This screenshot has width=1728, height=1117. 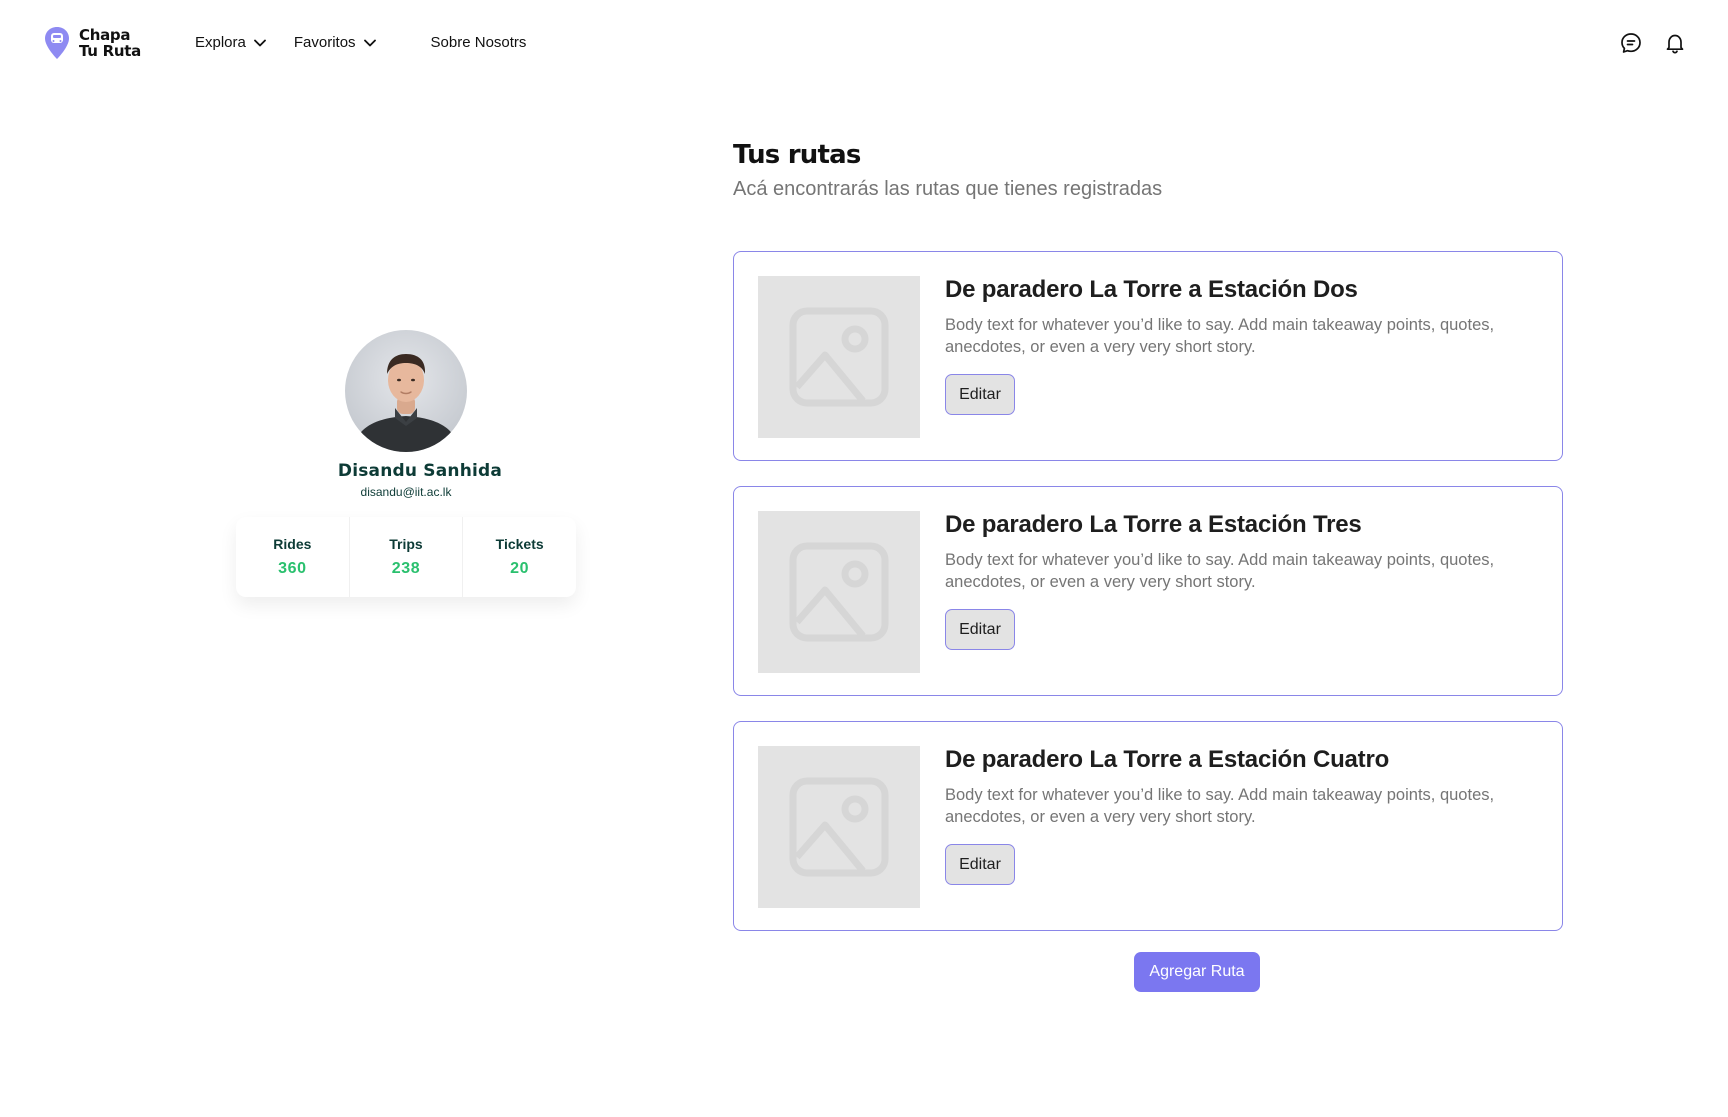 I want to click on nav-favoritos-label: Favoritos, so click(x=324, y=42).